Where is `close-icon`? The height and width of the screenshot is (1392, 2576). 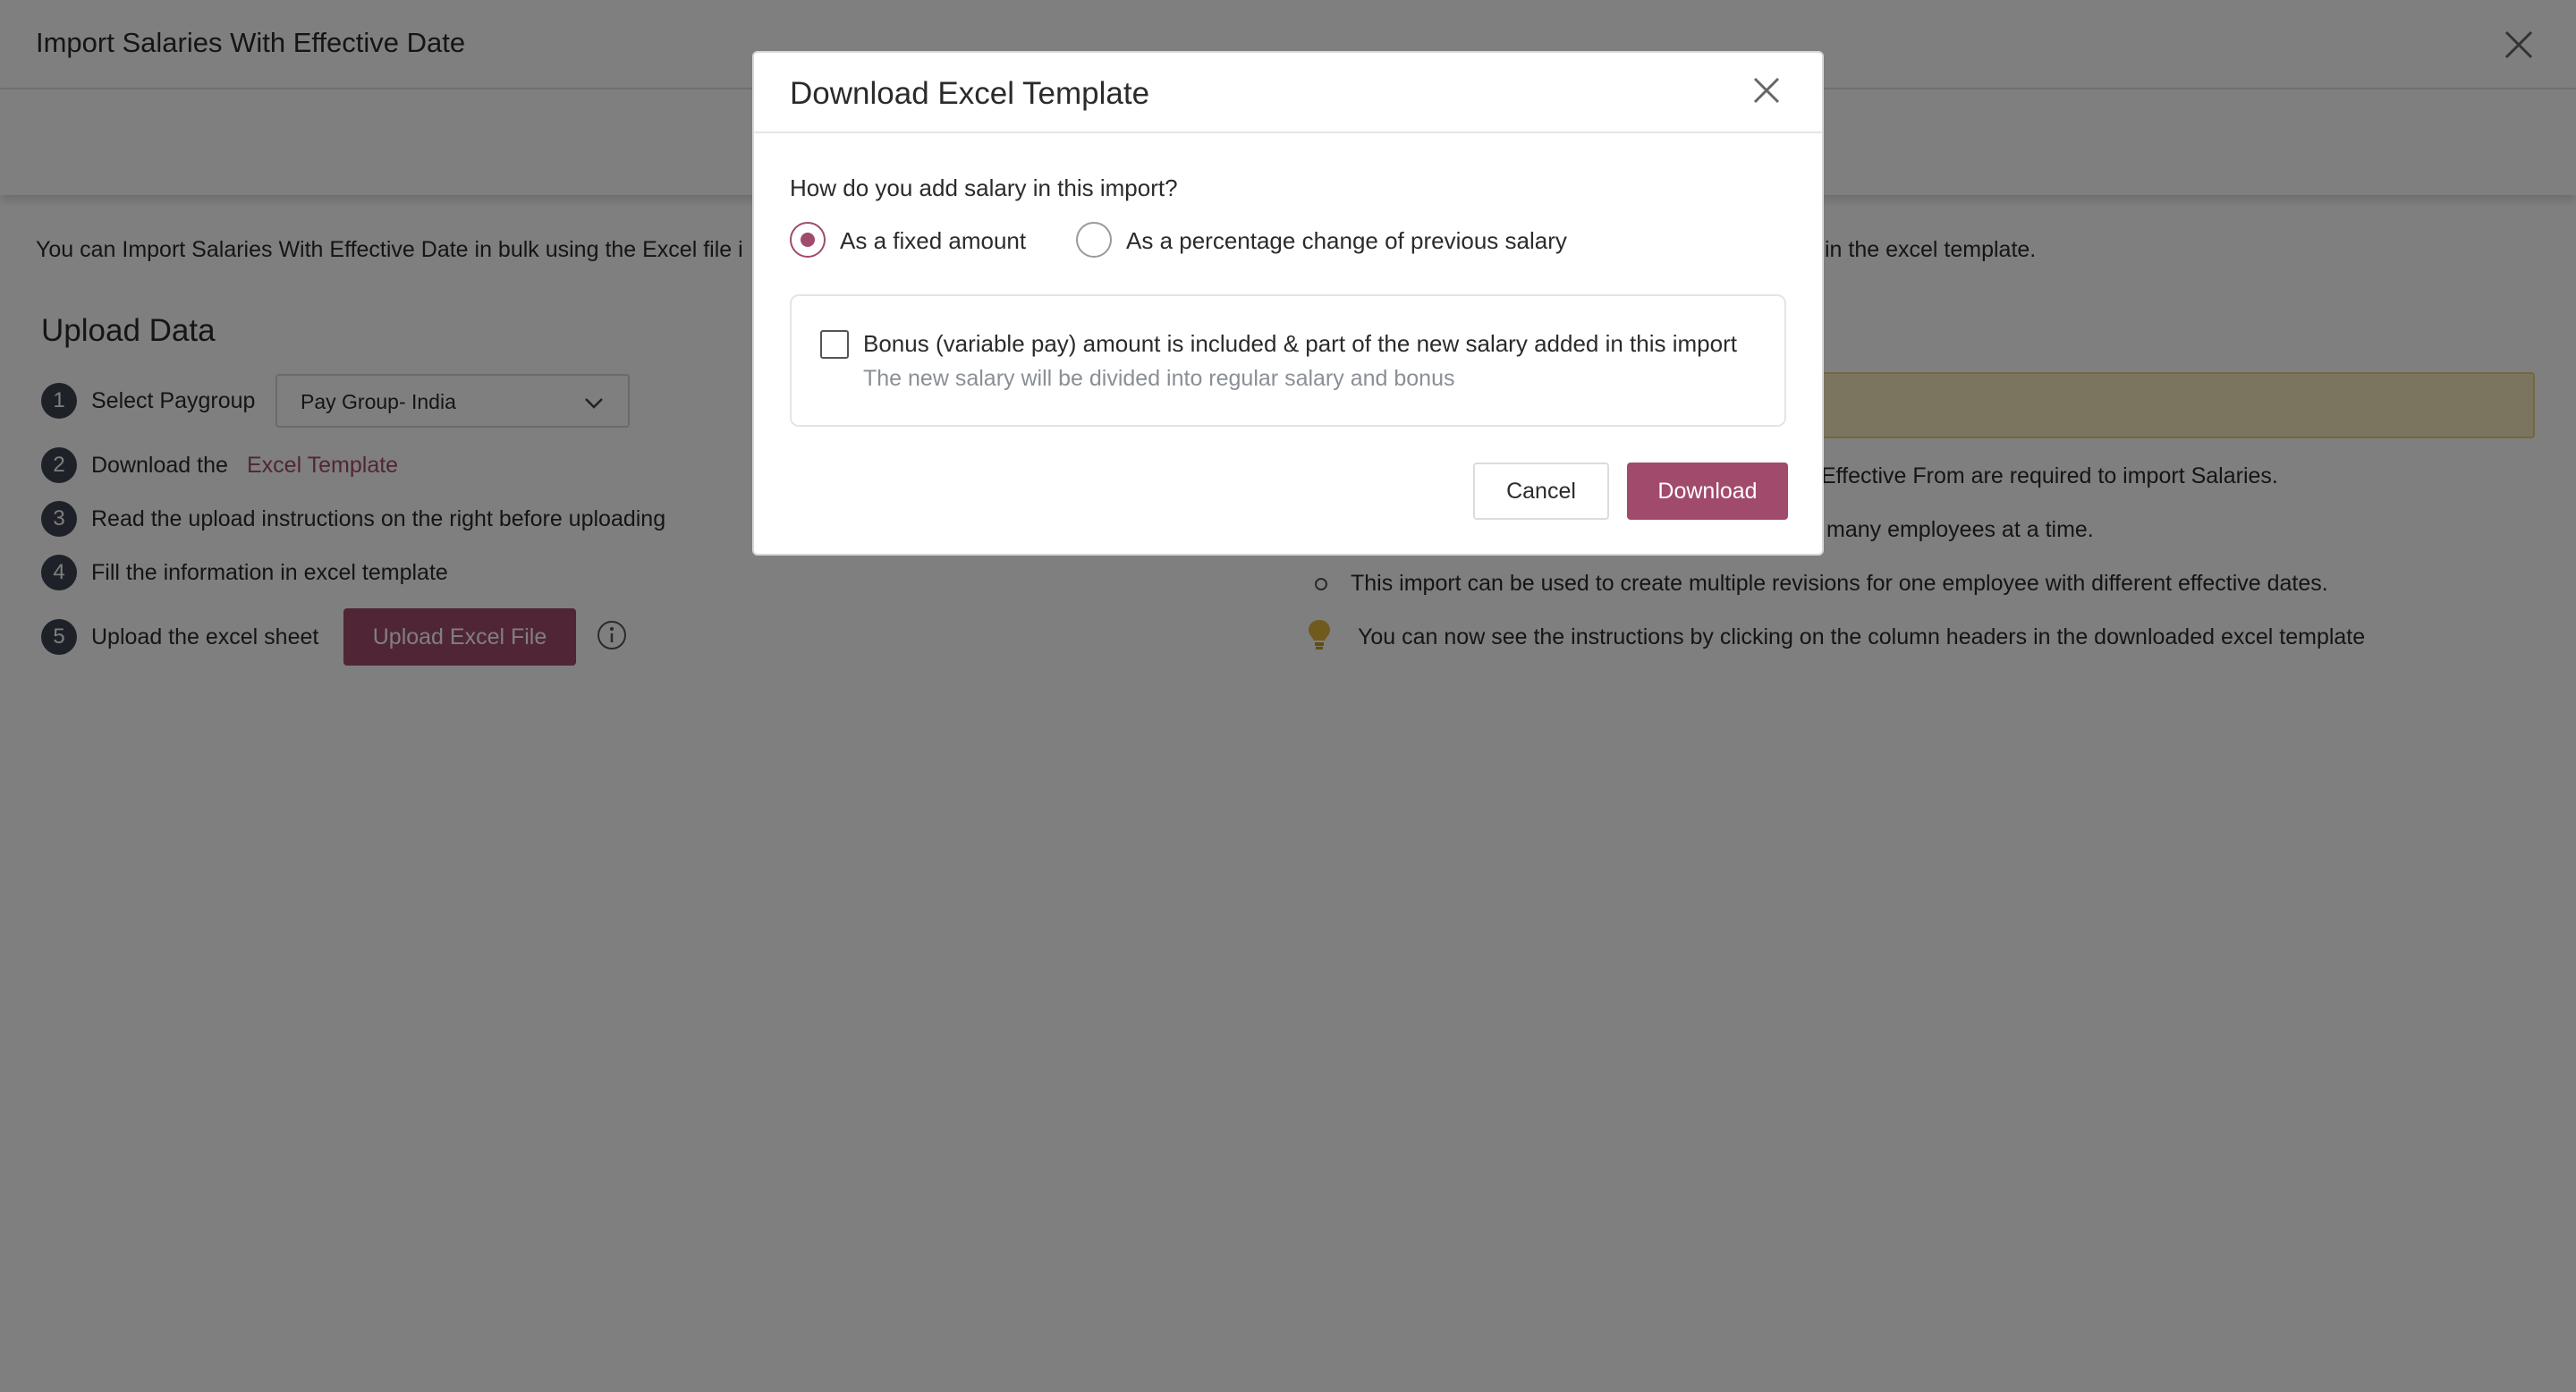 close-icon is located at coordinates (1766, 90).